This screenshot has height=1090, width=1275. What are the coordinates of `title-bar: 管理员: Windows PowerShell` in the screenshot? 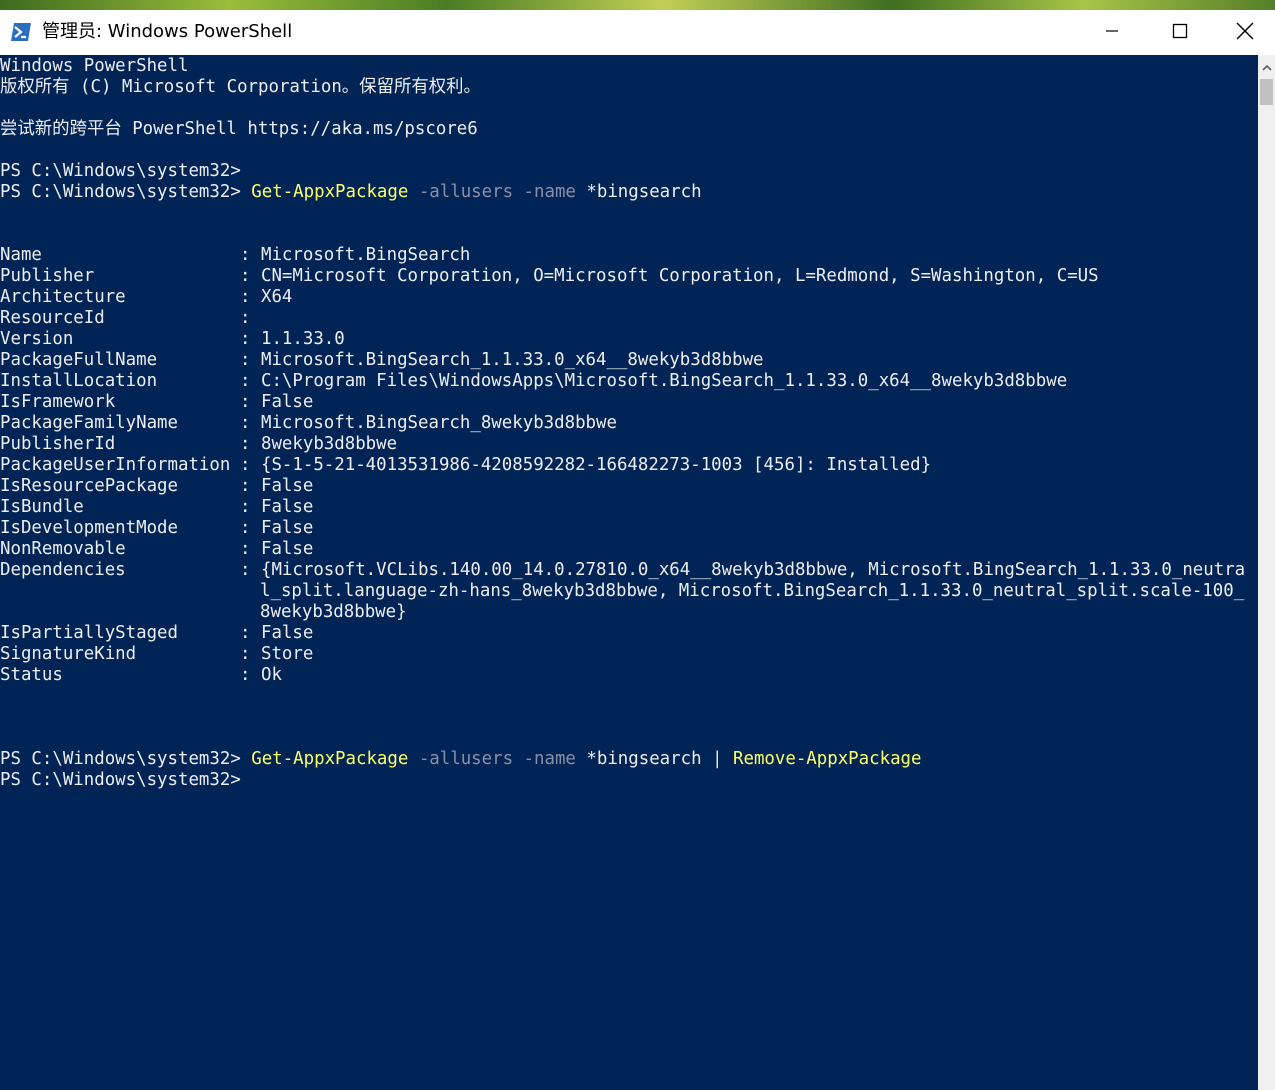 It's located at (637, 32).